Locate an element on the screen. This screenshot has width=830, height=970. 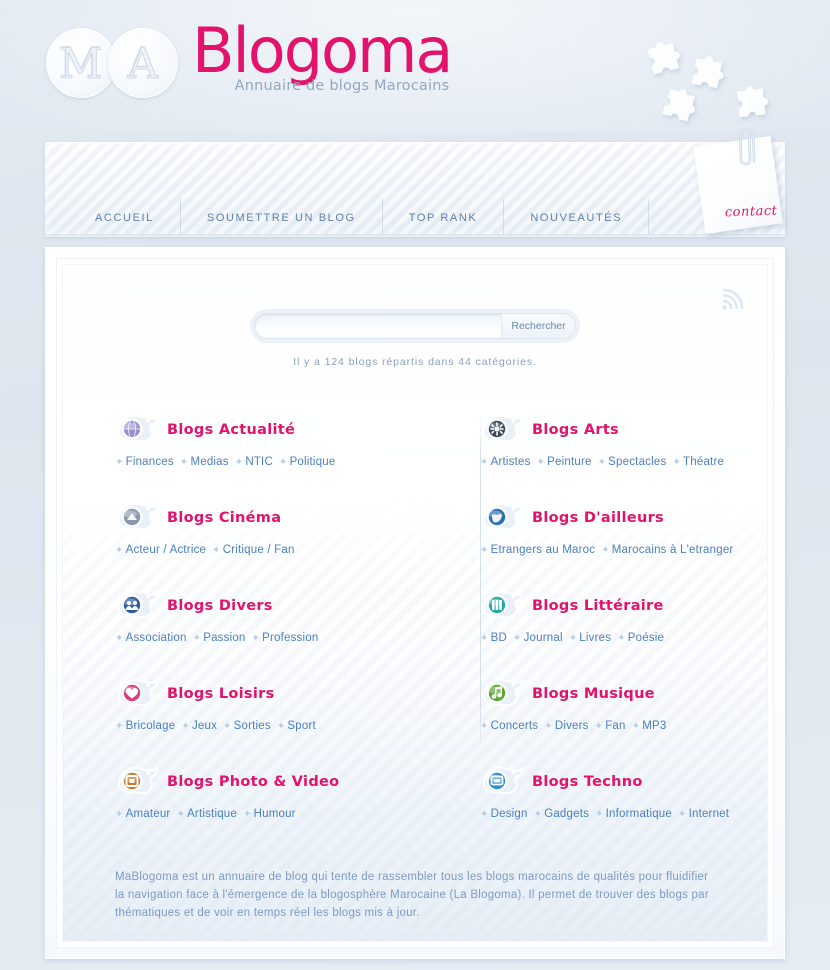
subcategory-link: Passion is located at coordinates (224, 638).